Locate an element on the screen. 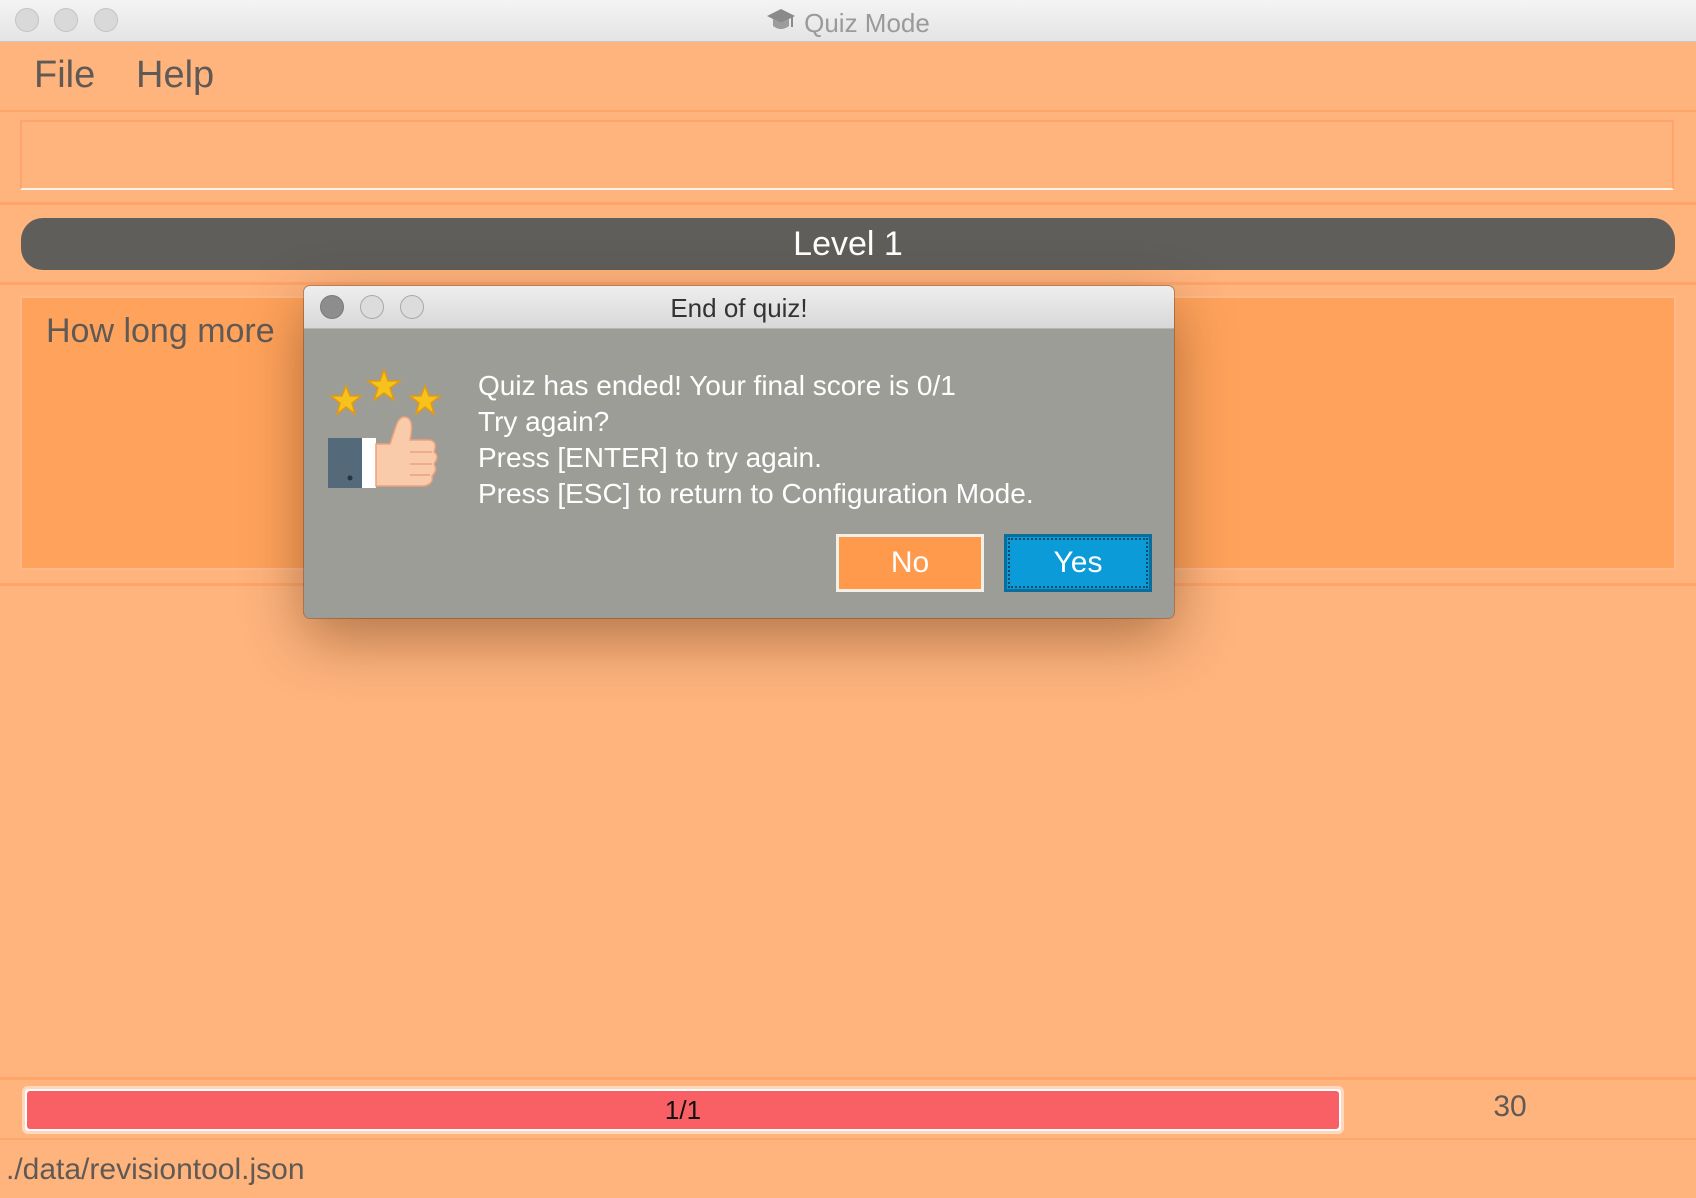  graduation-cap-icon is located at coordinates (781, 24).